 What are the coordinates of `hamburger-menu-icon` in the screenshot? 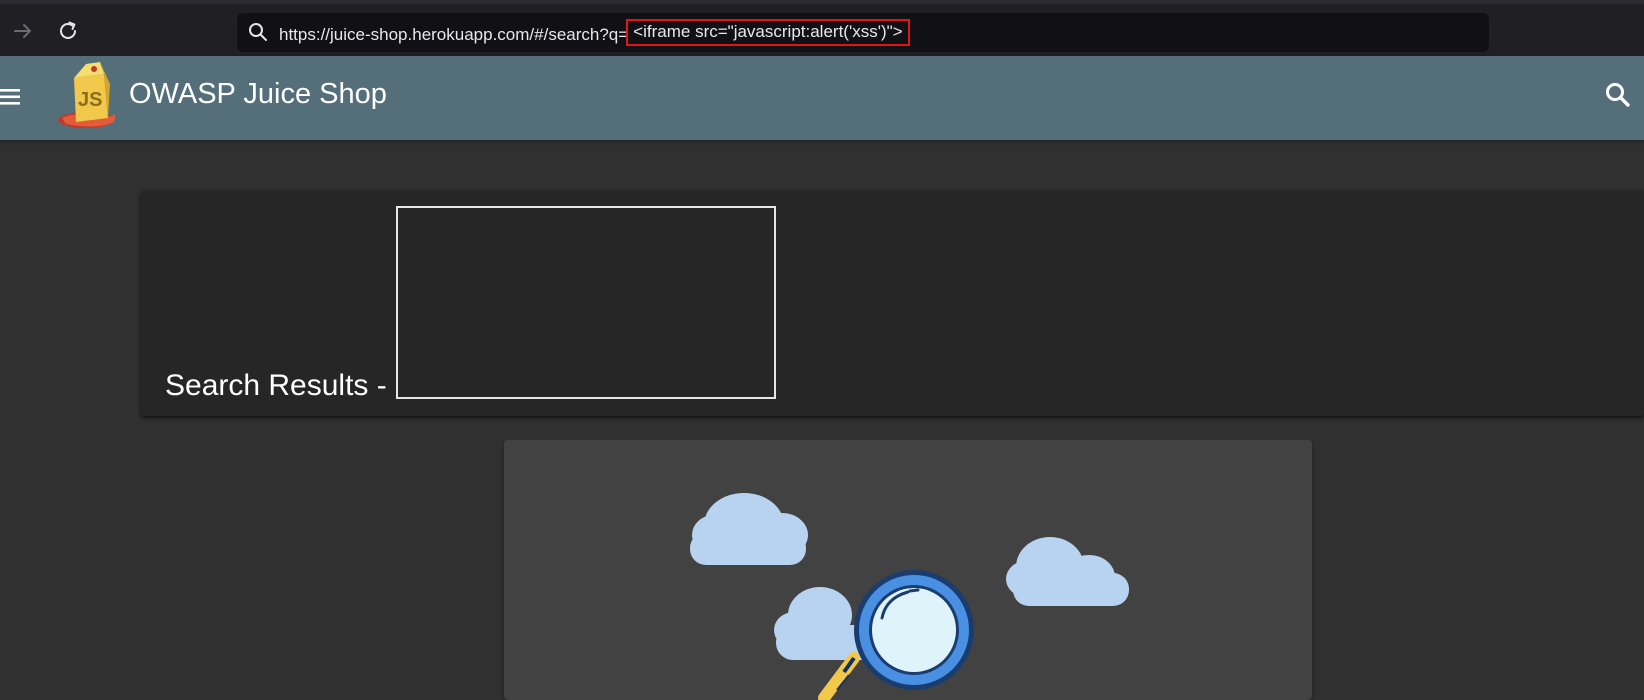 It's located at (11, 97).